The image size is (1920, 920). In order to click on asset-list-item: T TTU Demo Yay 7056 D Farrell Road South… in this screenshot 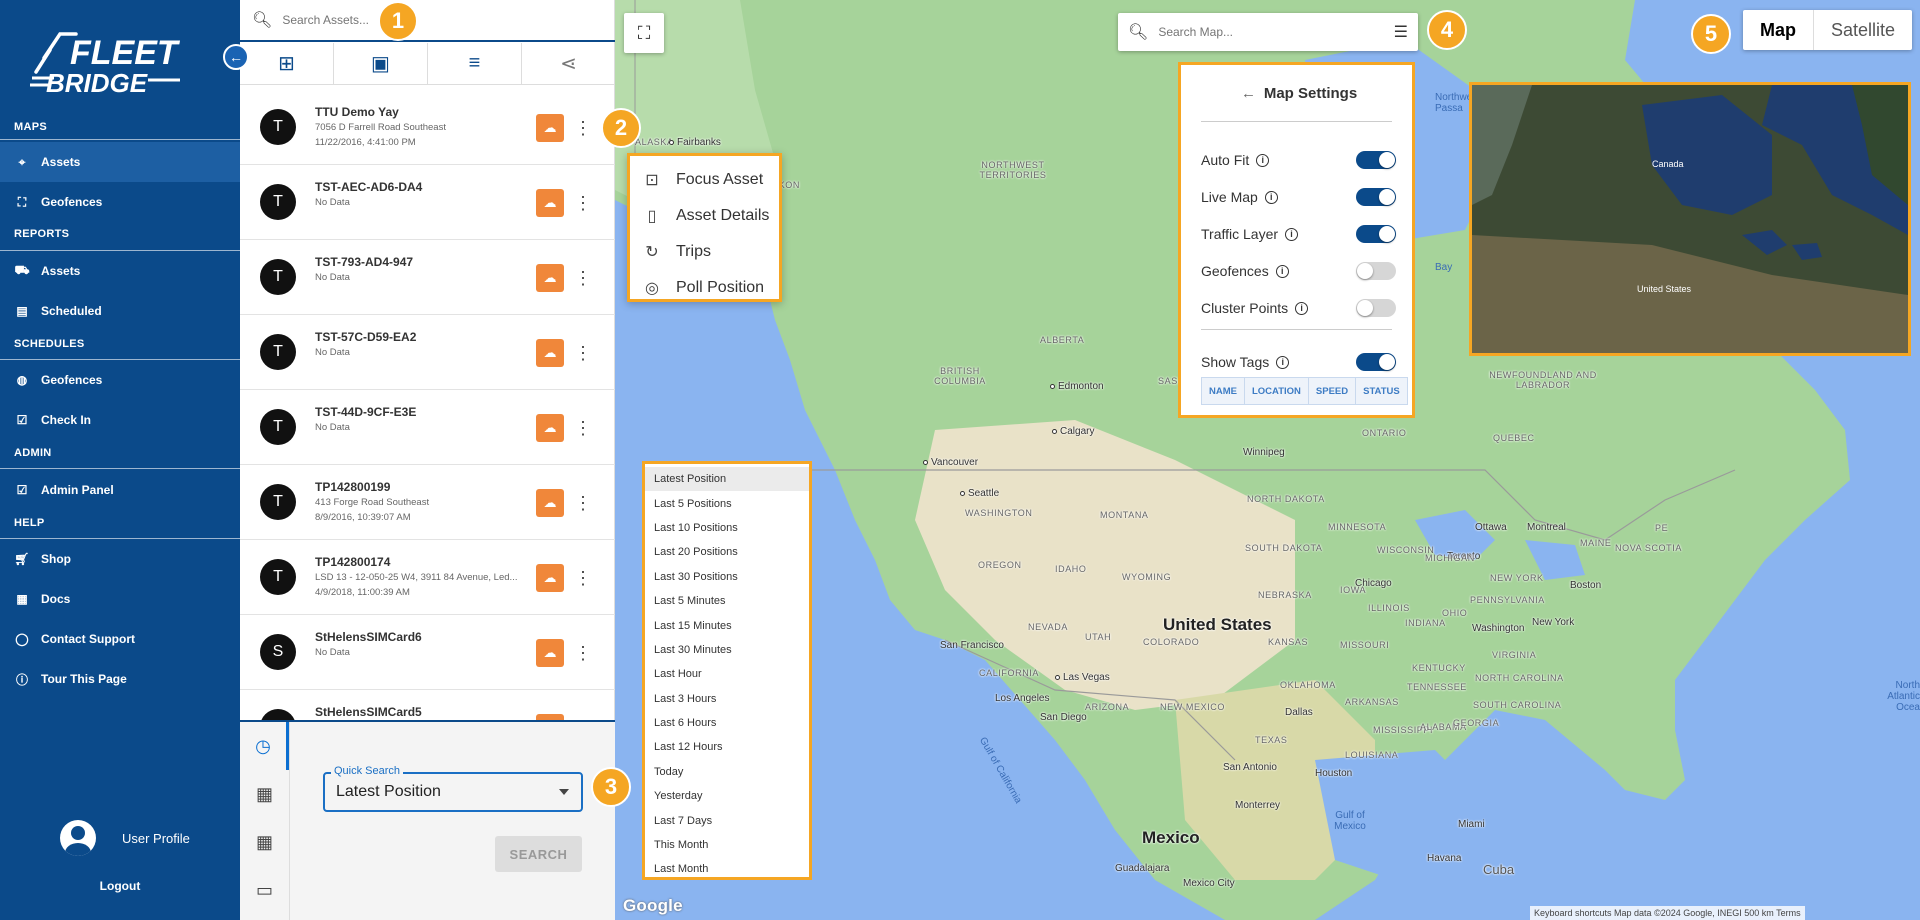, I will do `click(427, 127)`.